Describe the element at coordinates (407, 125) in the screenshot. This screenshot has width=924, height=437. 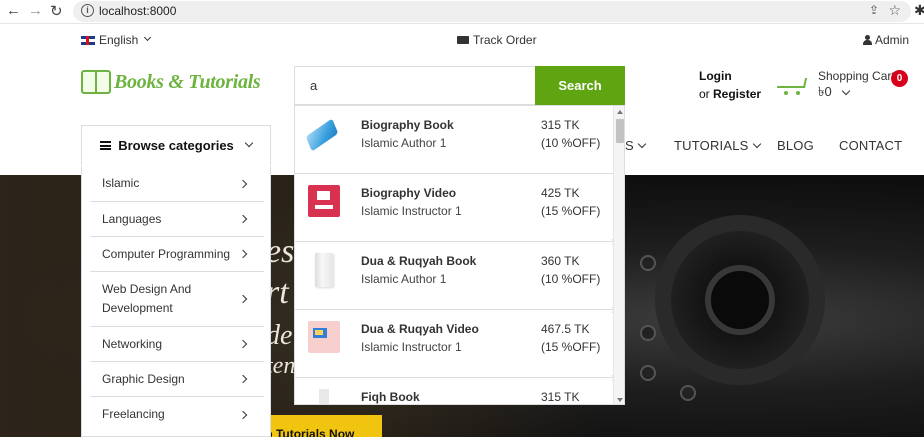
I see `result-title: Biography Book` at that location.